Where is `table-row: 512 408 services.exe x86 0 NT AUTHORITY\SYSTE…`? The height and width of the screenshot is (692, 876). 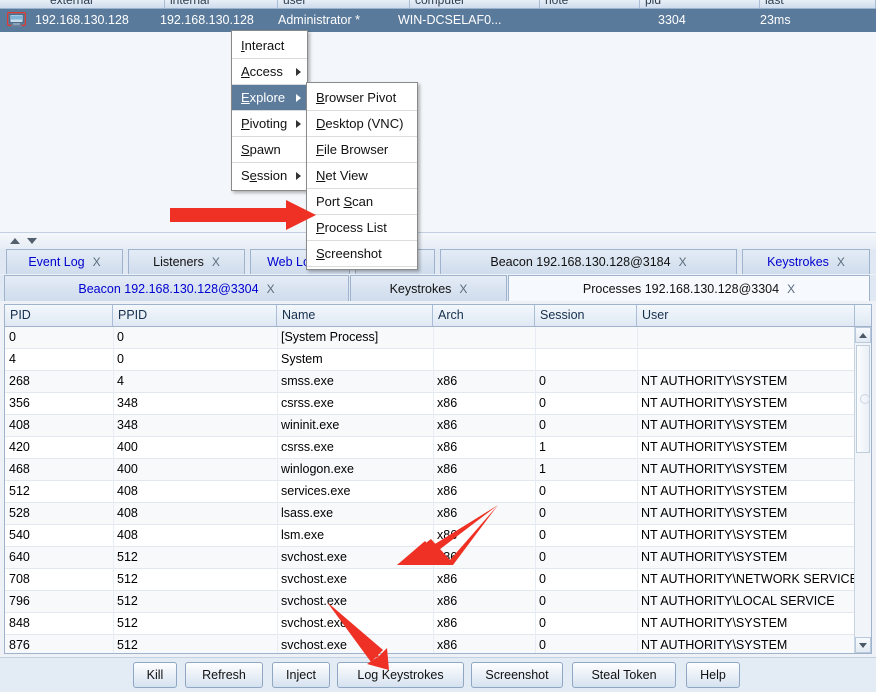
table-row: 512 408 services.exe x86 0 NT AUTHORITY\SYSTE… is located at coordinates (438, 492).